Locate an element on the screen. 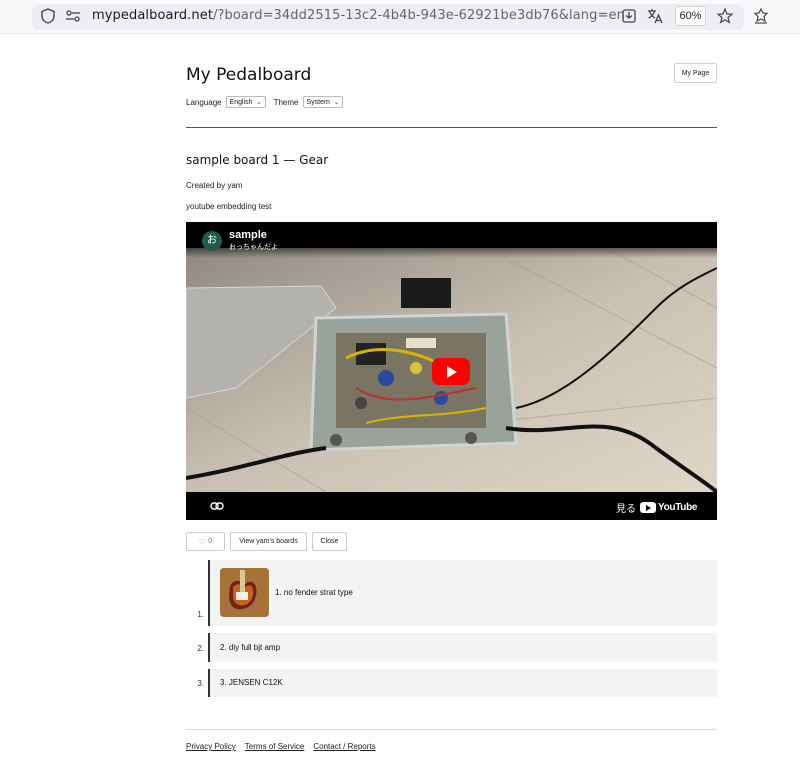 The width and height of the screenshot is (800, 769). gear-item-label: 3. JENSEN C12K is located at coordinates (251, 682).